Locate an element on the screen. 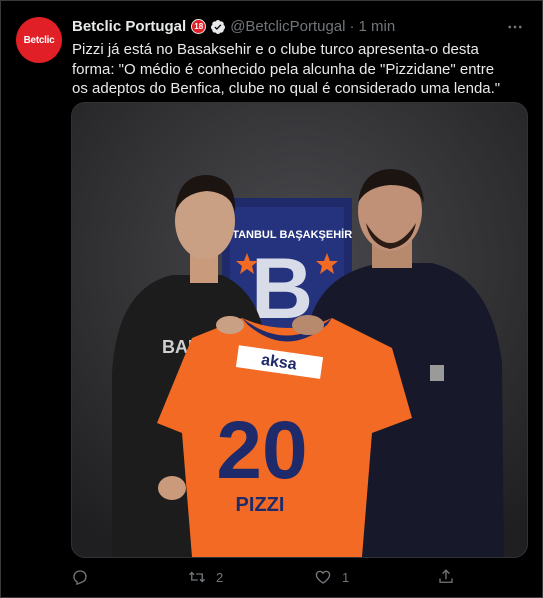  jersey-name: PIZZI is located at coordinates (260, 505).